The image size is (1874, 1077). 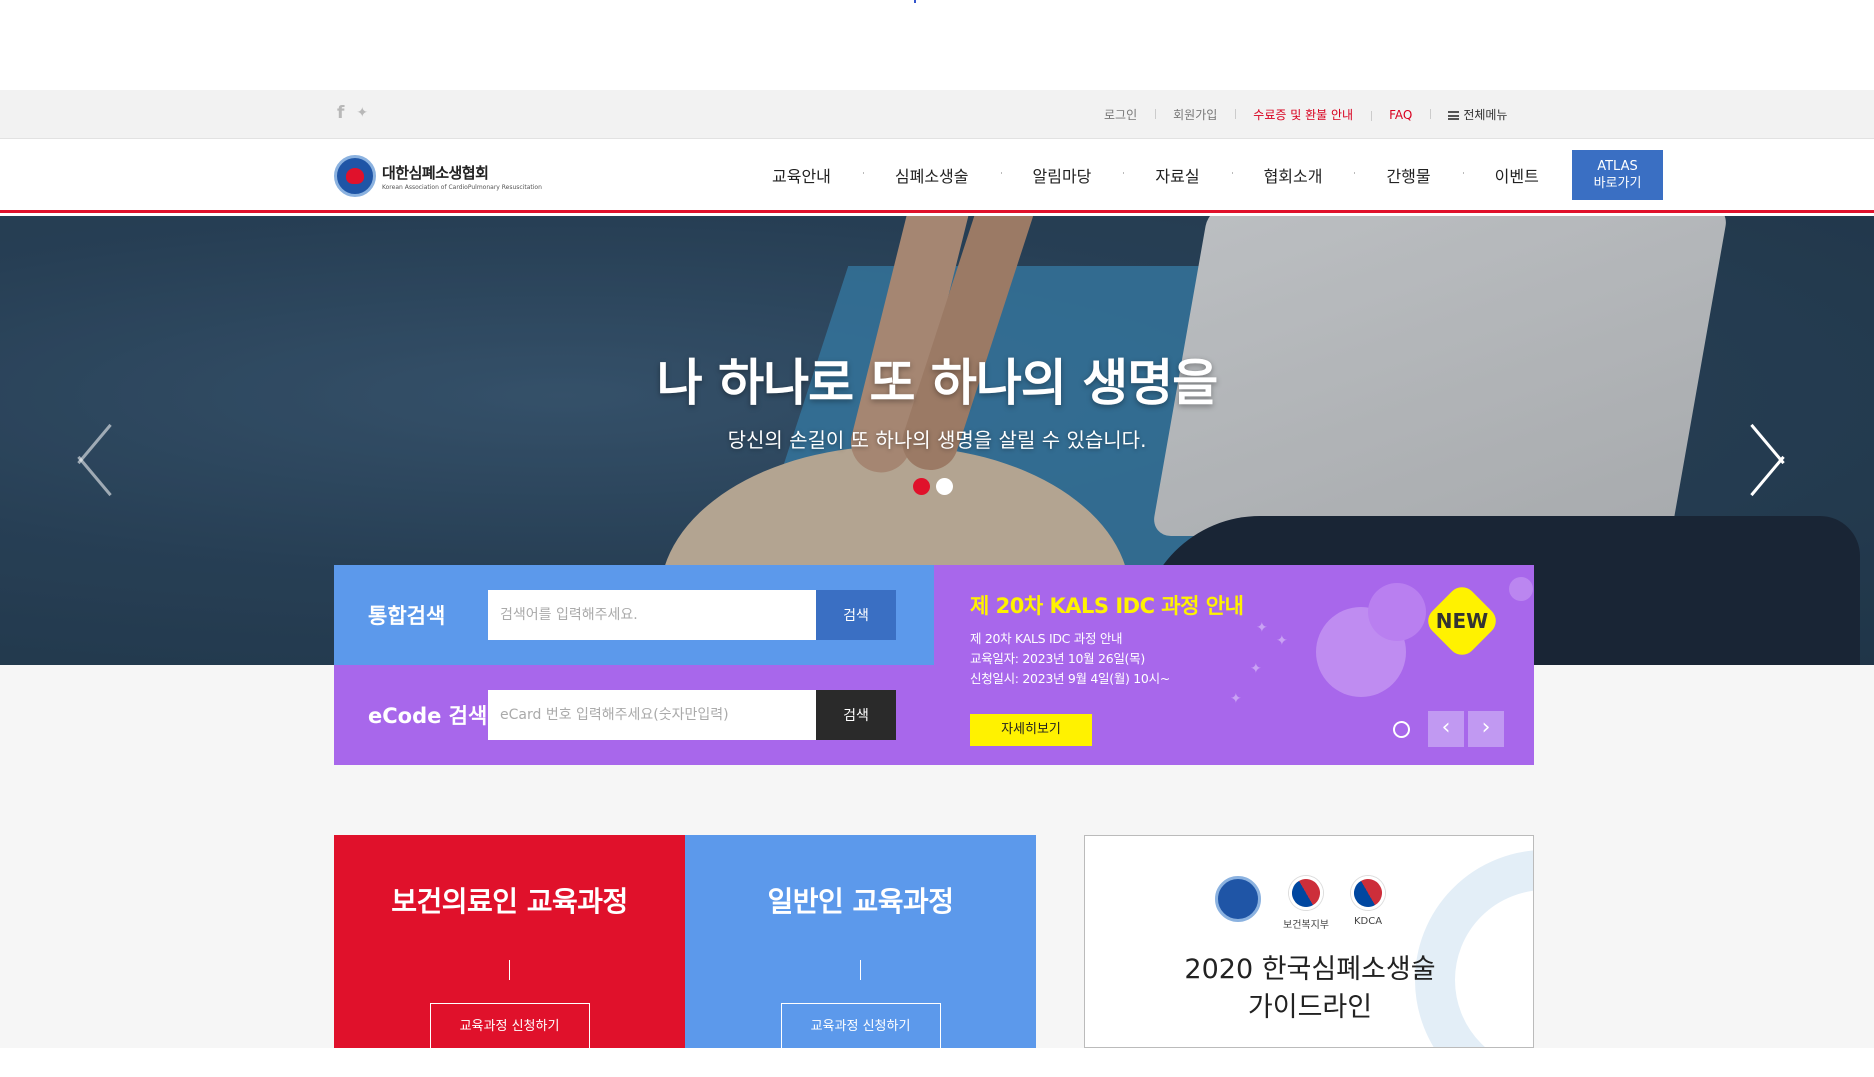 I want to click on partner-logos: 보건복지부 KDCA, so click(x=1303, y=900).